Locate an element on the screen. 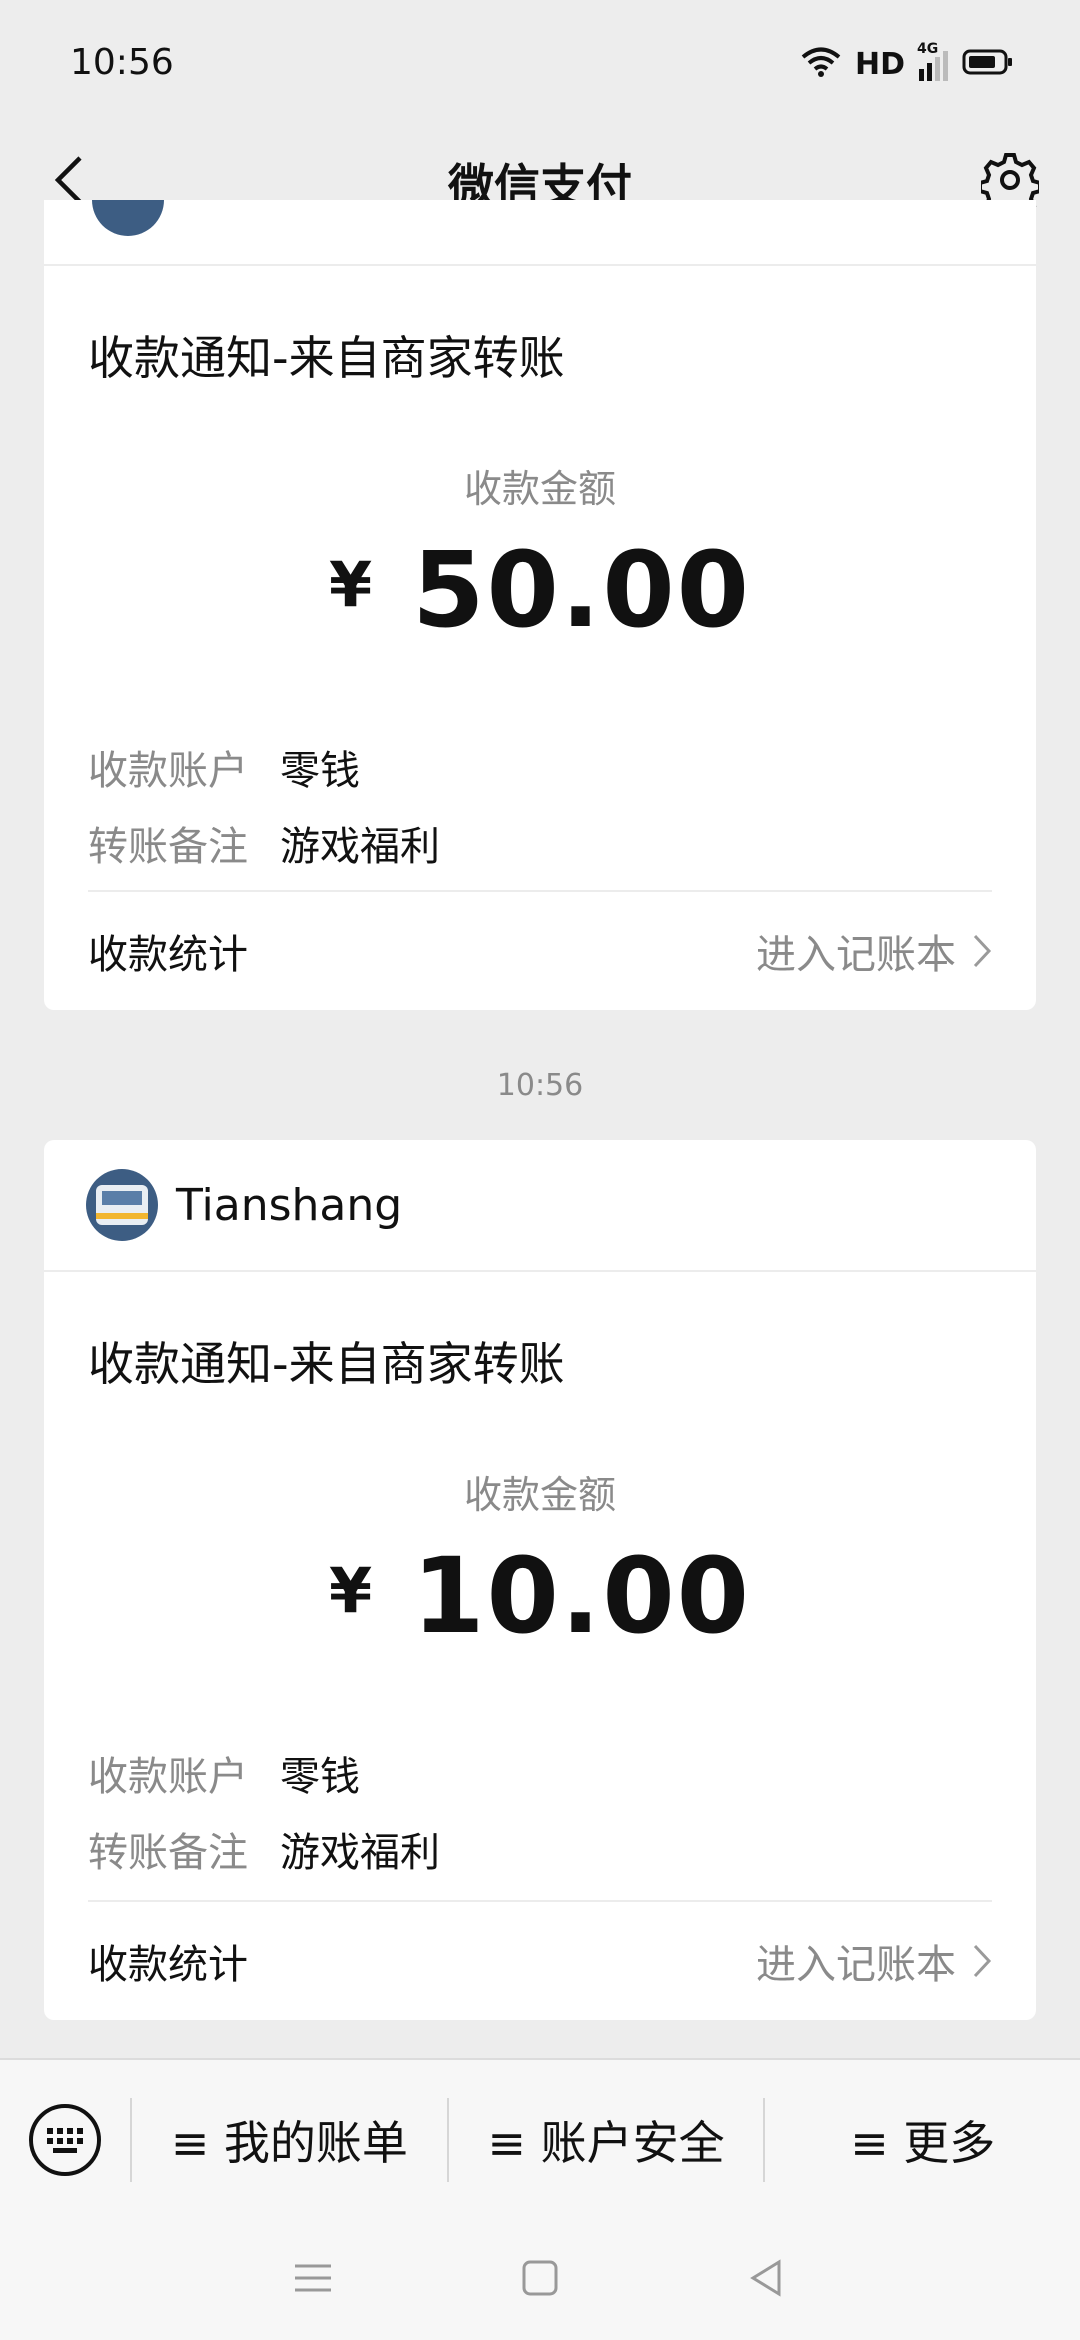 This screenshot has width=1080, height=2340. menu-account-security: ≡ 账户安全 is located at coordinates (605, 2140).